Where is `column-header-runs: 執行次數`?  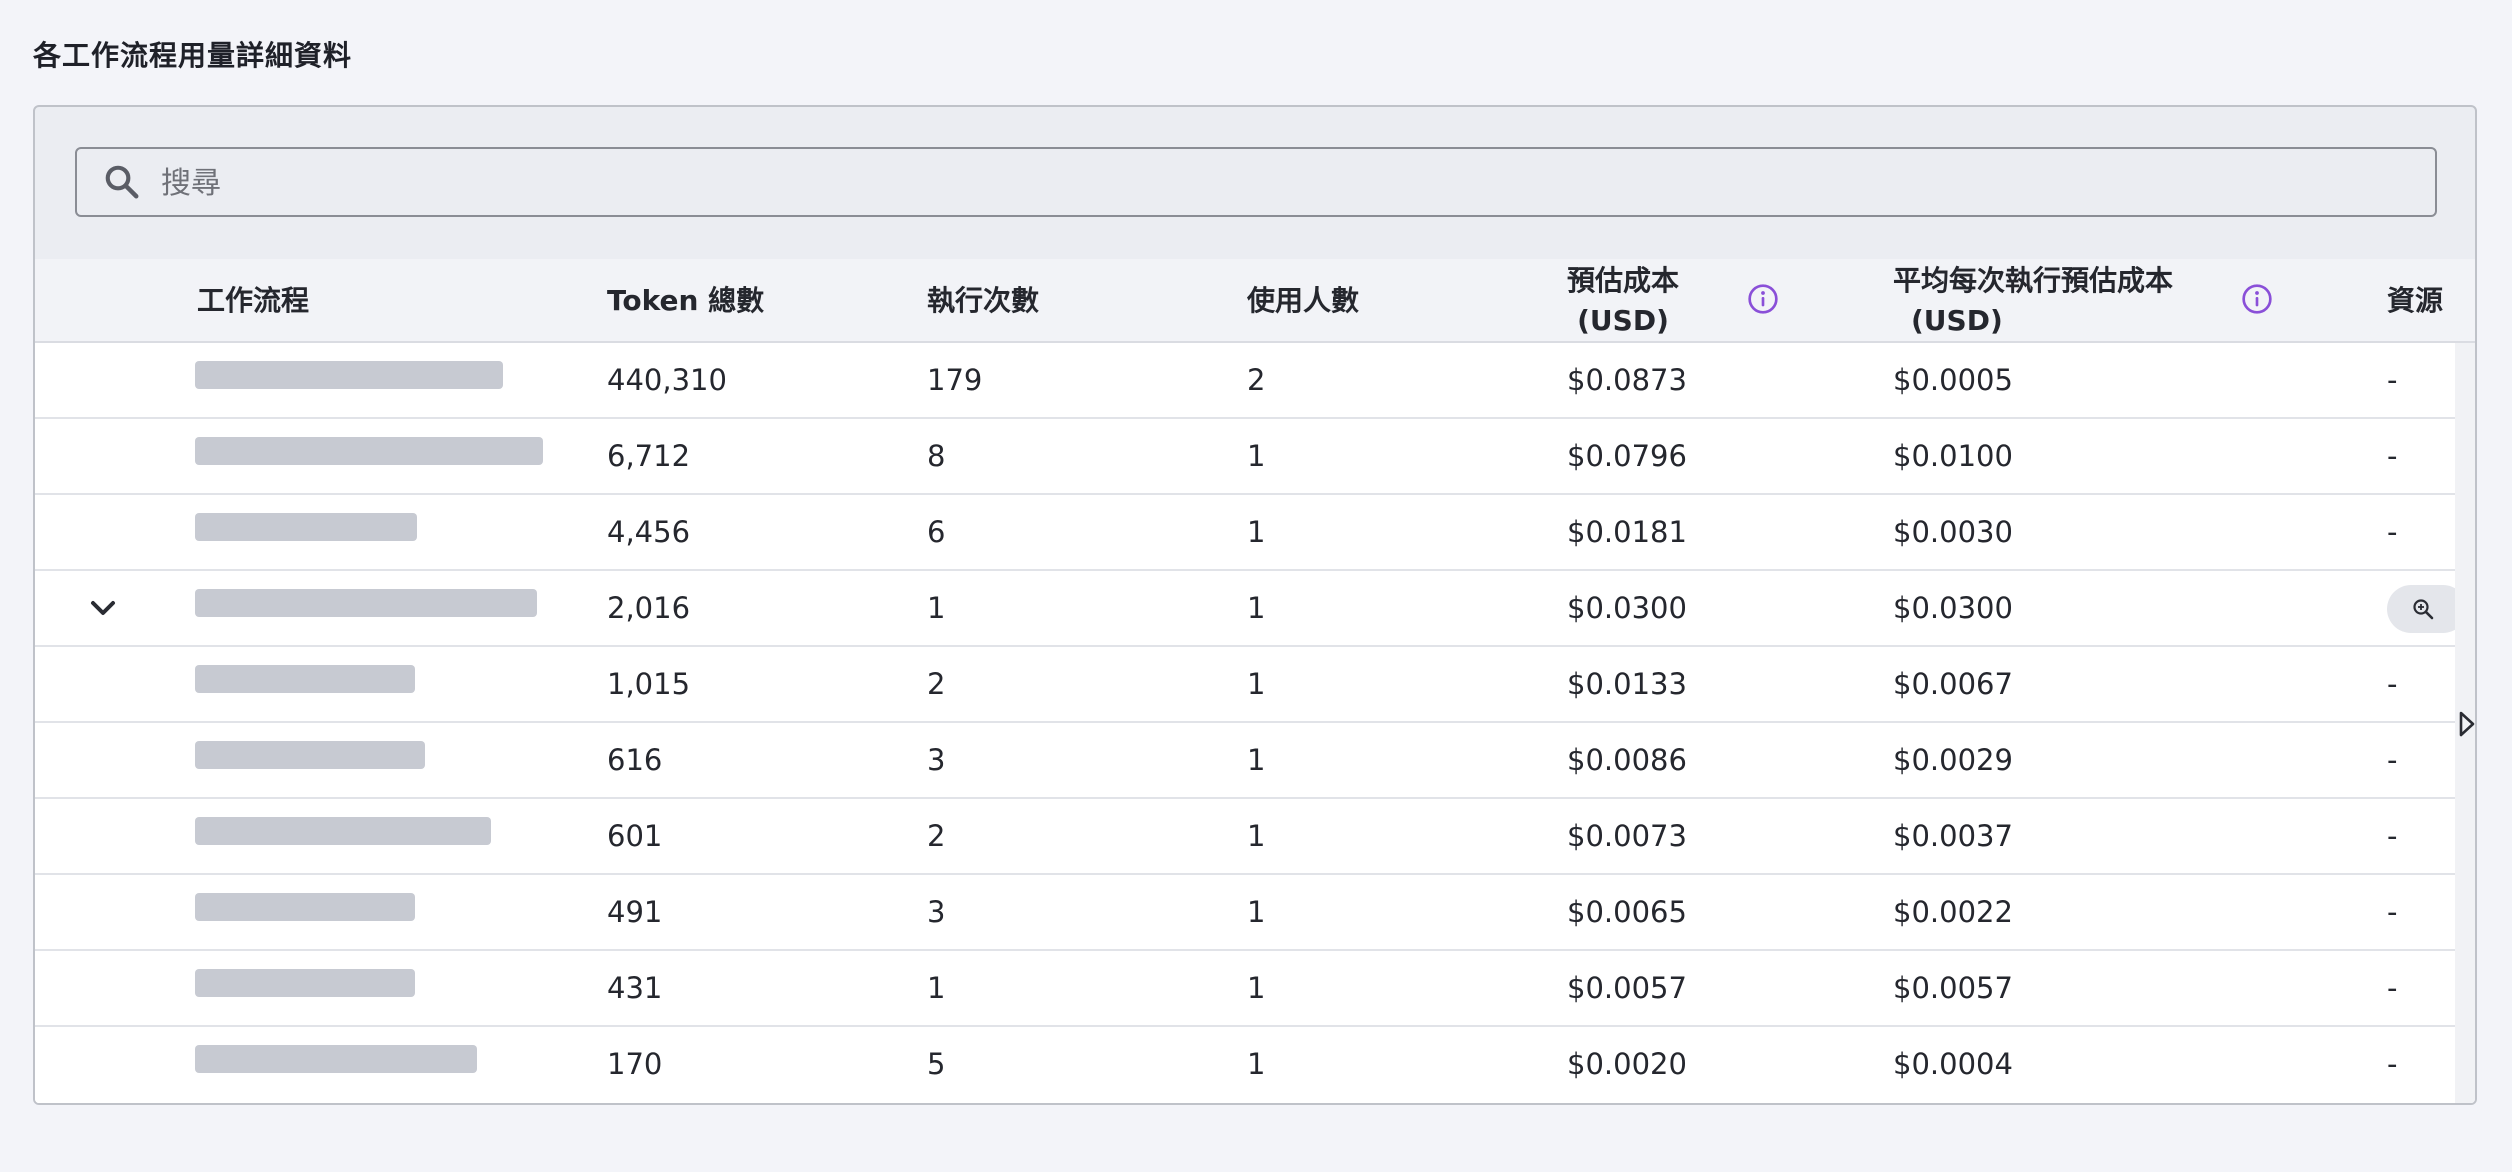 column-header-runs: 執行次數 is located at coordinates (983, 301).